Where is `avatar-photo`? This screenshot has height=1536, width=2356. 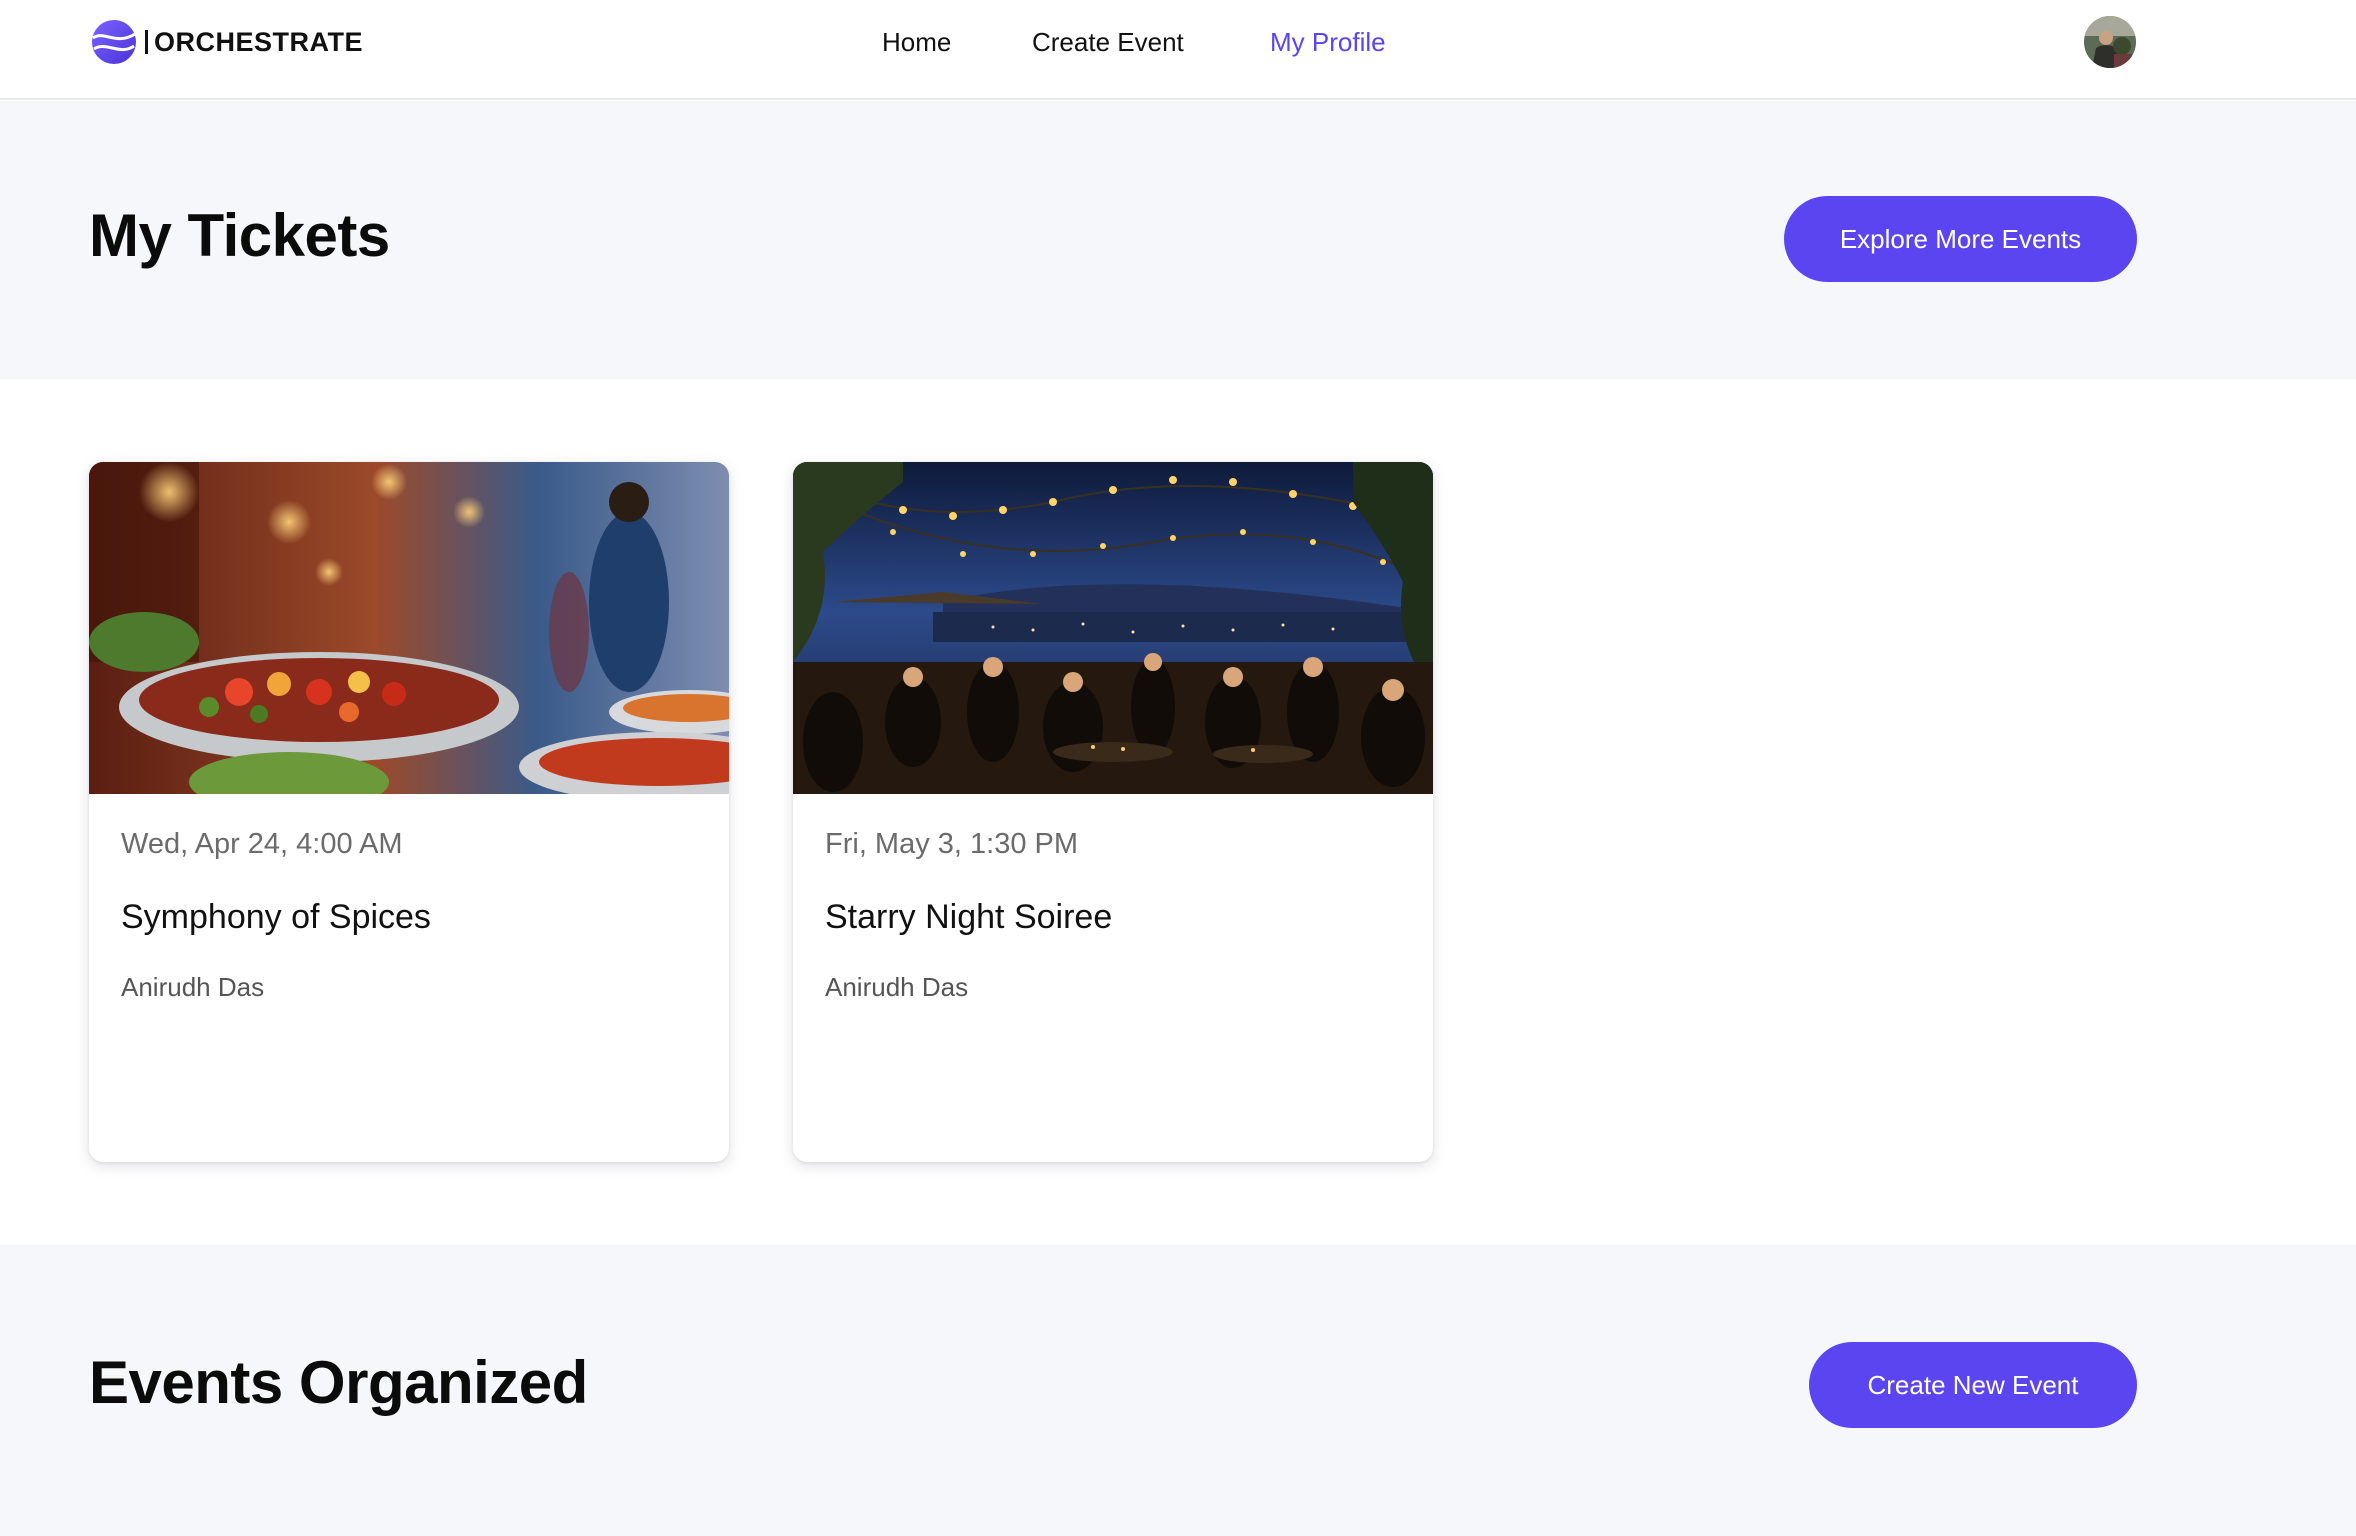 avatar-photo is located at coordinates (2110, 42).